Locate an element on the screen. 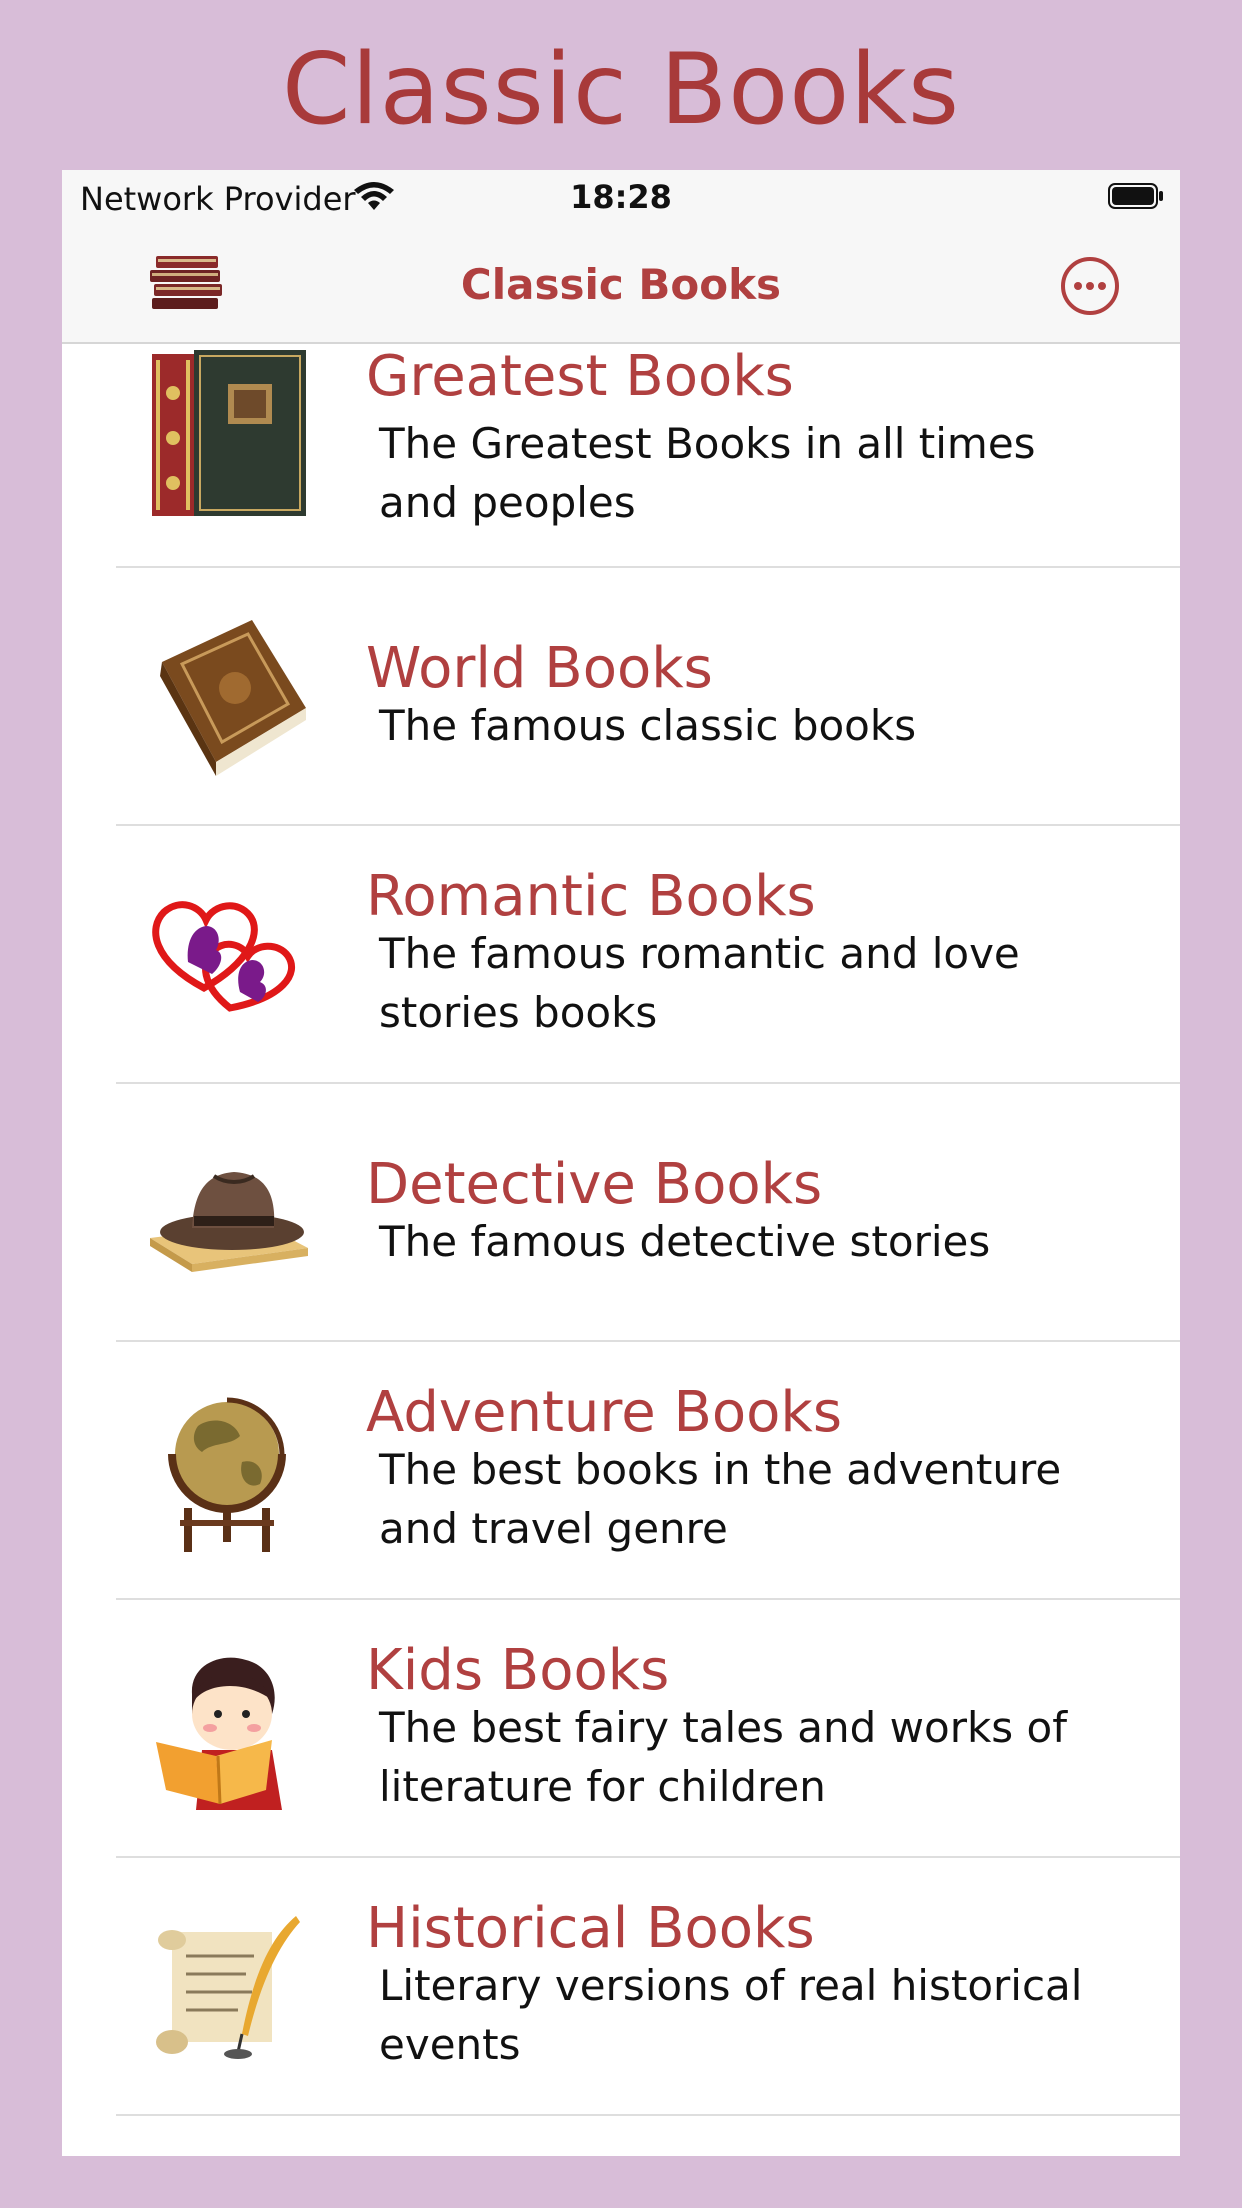 This screenshot has width=1242, height=2208. category-description: The famous detective stories is located at coordinates (685, 1241).